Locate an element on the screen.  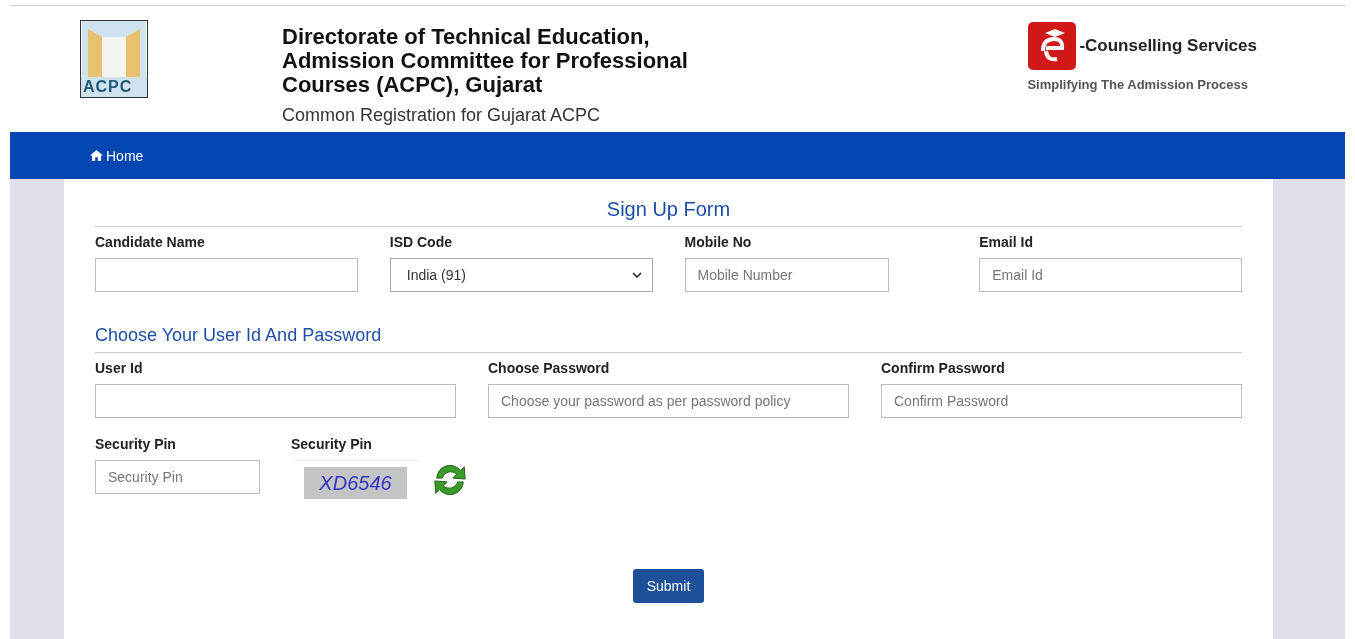
input-field: Choose your password as per password policy is located at coordinates (668, 401).